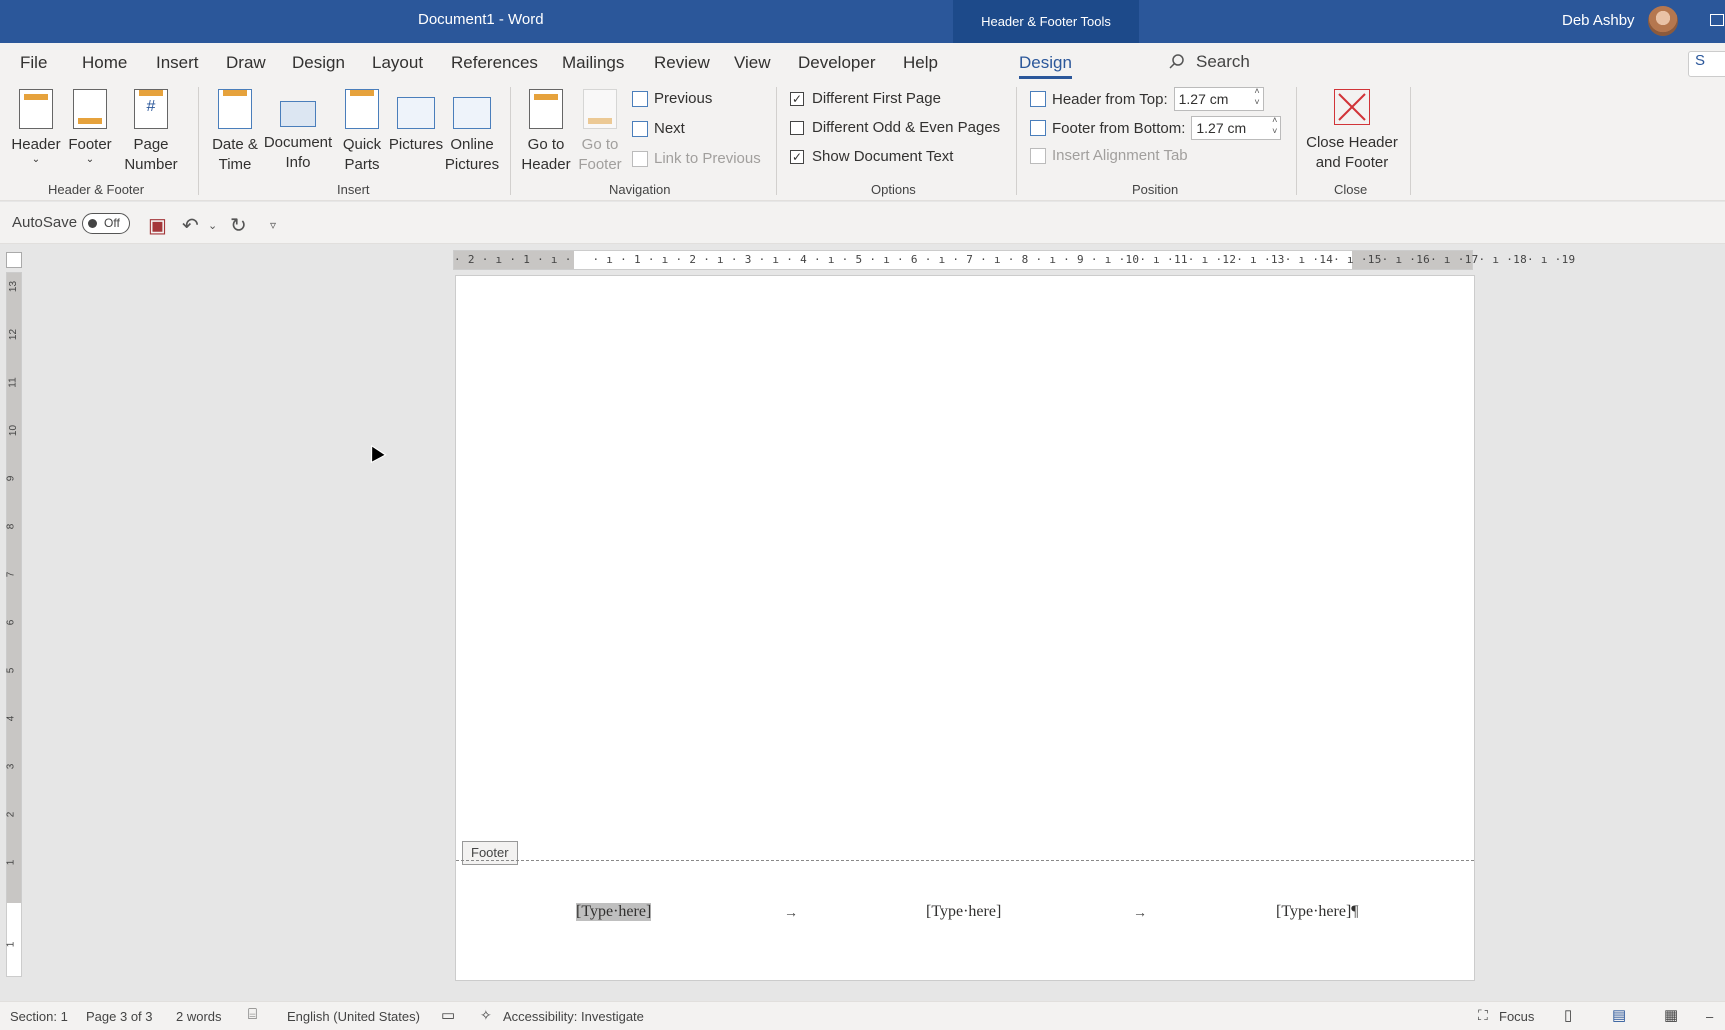  I want to click on ruler-v-number: 2, so click(11, 814).